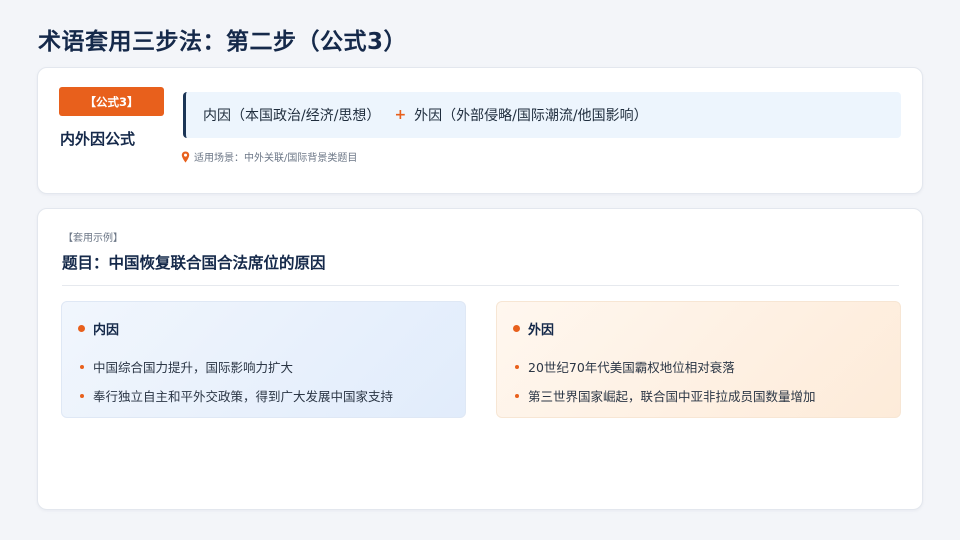 The width and height of the screenshot is (960, 540). I want to click on formula-outer-part: 外因（外部侵略/国际潮流/他国影响）, so click(531, 116).